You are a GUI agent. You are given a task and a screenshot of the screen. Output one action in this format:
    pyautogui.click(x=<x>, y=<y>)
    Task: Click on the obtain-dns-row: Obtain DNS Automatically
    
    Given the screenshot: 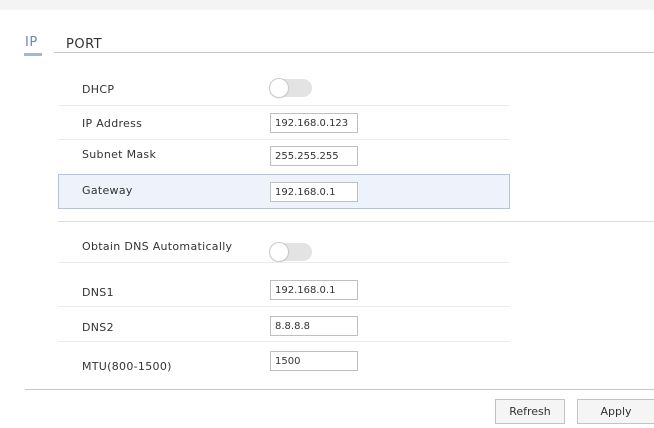 What is the action you would take?
    pyautogui.click(x=284, y=246)
    